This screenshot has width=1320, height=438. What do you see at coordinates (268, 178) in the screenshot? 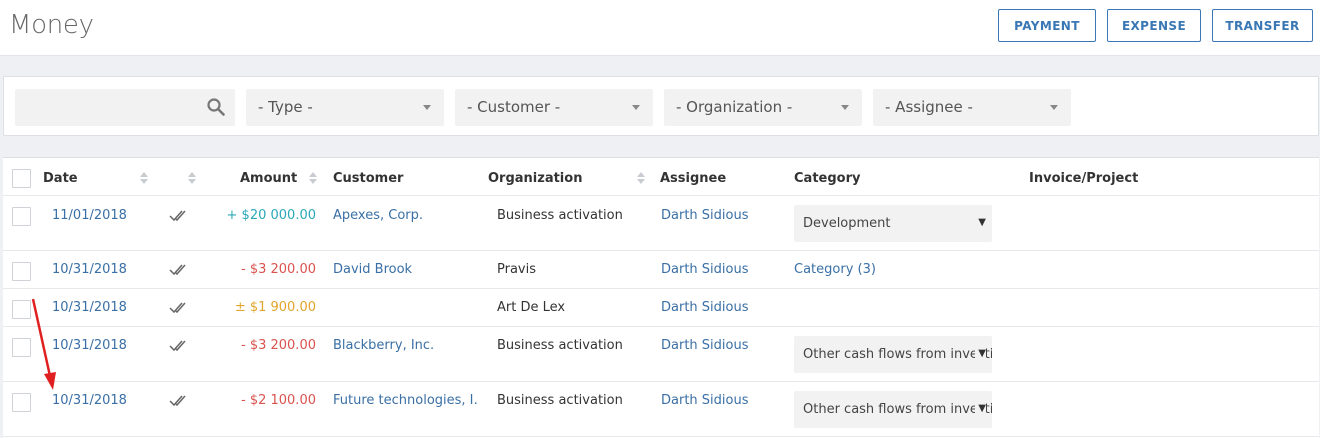
I see `column-header-amount: Amount` at bounding box center [268, 178].